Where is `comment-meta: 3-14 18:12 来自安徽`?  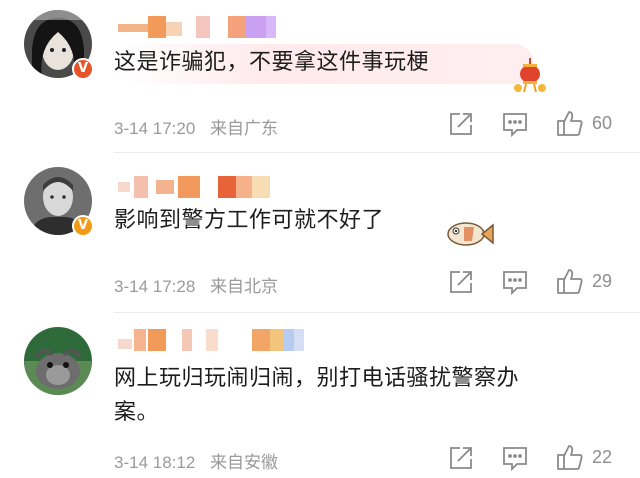
comment-meta: 3-14 18:12 来自安徽 is located at coordinates (196, 460).